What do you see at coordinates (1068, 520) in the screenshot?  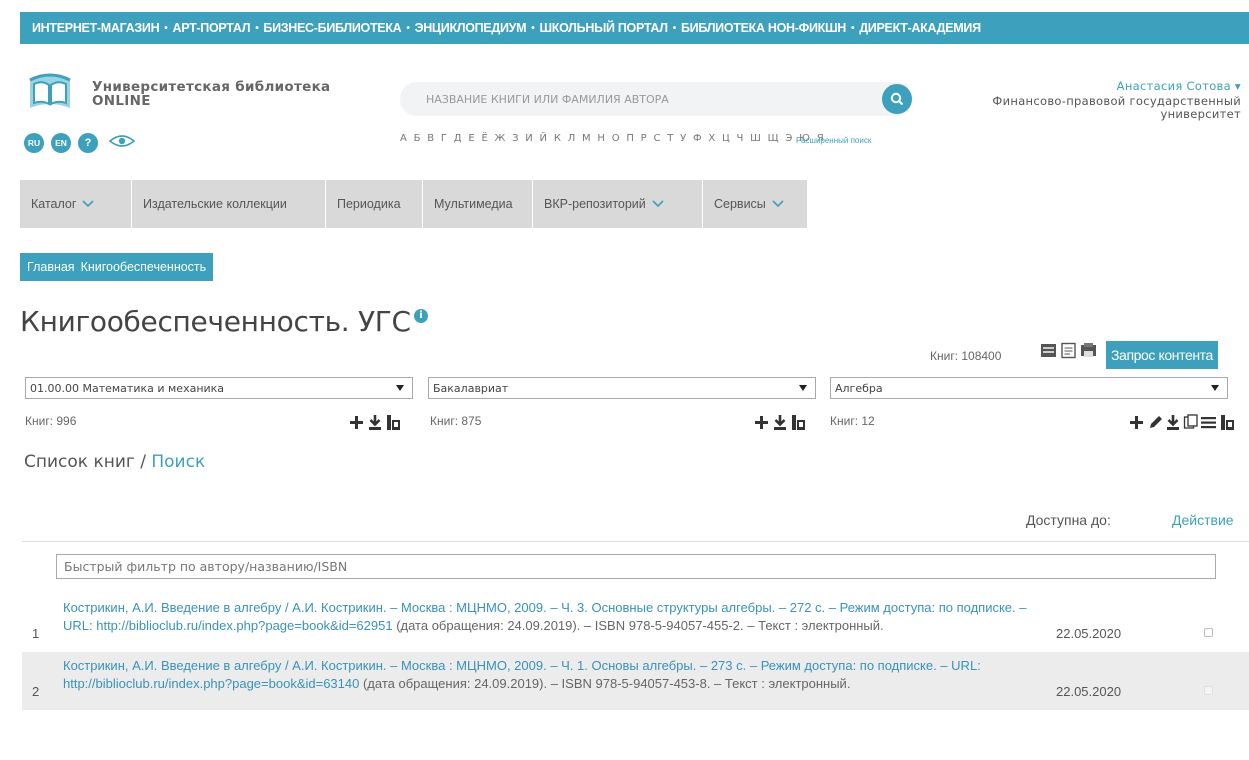 I see `column-available-until: Доступна до:` at bounding box center [1068, 520].